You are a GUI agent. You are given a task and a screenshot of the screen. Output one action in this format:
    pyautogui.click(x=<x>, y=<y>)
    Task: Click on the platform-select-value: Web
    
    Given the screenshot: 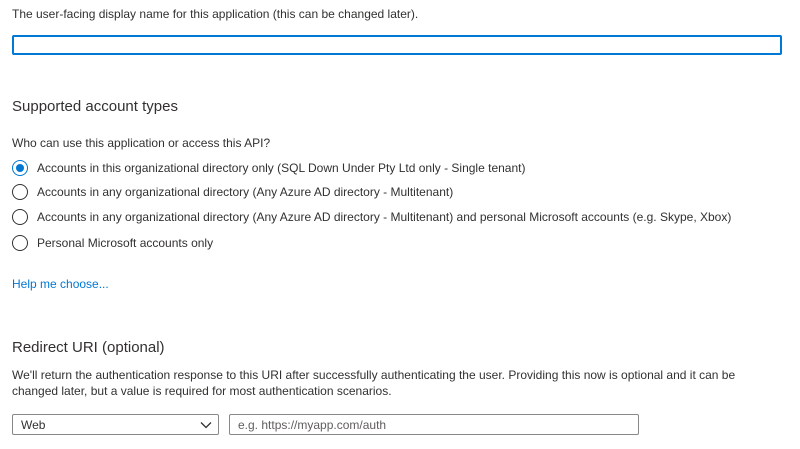 What is the action you would take?
    pyautogui.click(x=33, y=424)
    